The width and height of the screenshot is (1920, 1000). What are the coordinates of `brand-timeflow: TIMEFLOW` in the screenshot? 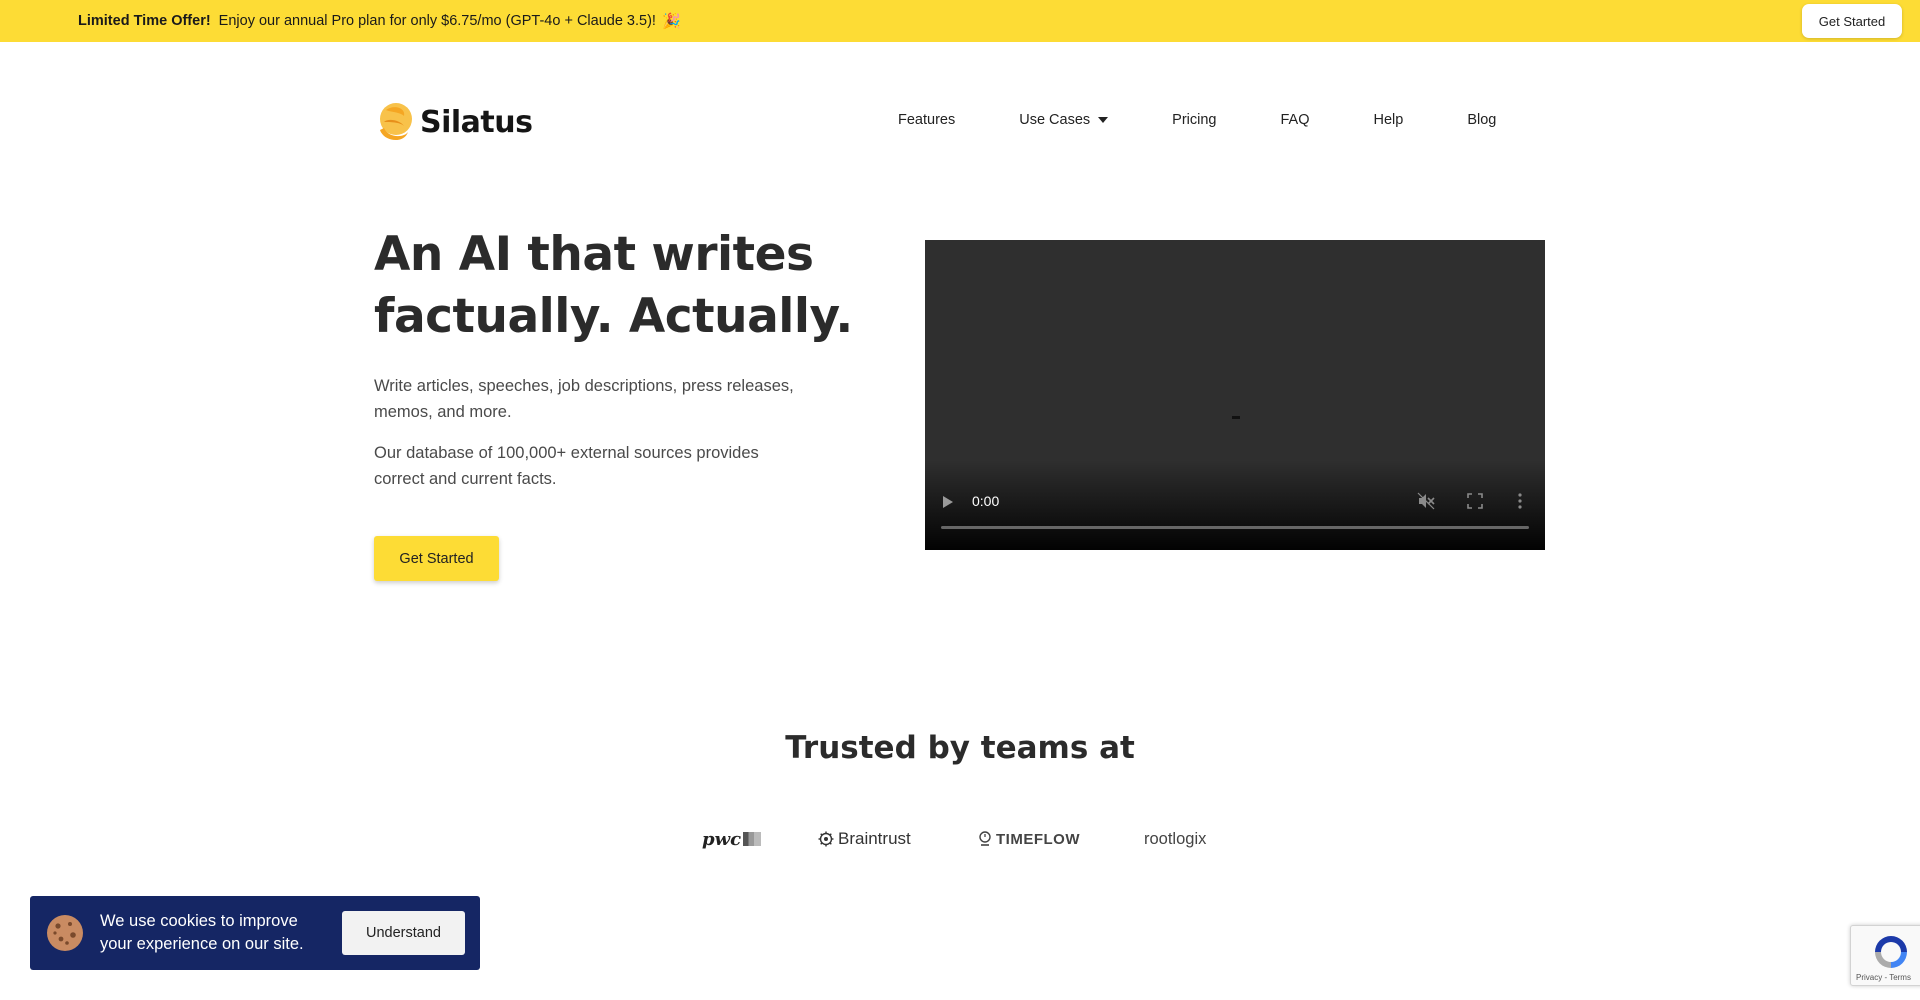 It's located at (1029, 839).